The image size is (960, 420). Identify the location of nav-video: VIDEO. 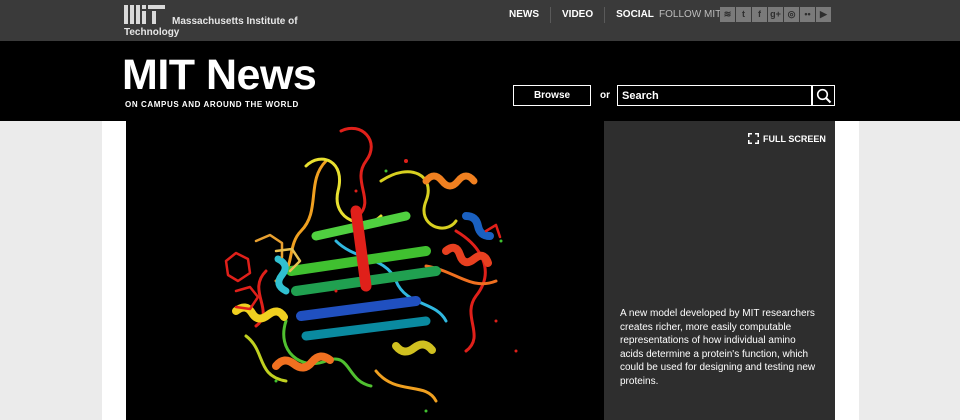
(578, 15).